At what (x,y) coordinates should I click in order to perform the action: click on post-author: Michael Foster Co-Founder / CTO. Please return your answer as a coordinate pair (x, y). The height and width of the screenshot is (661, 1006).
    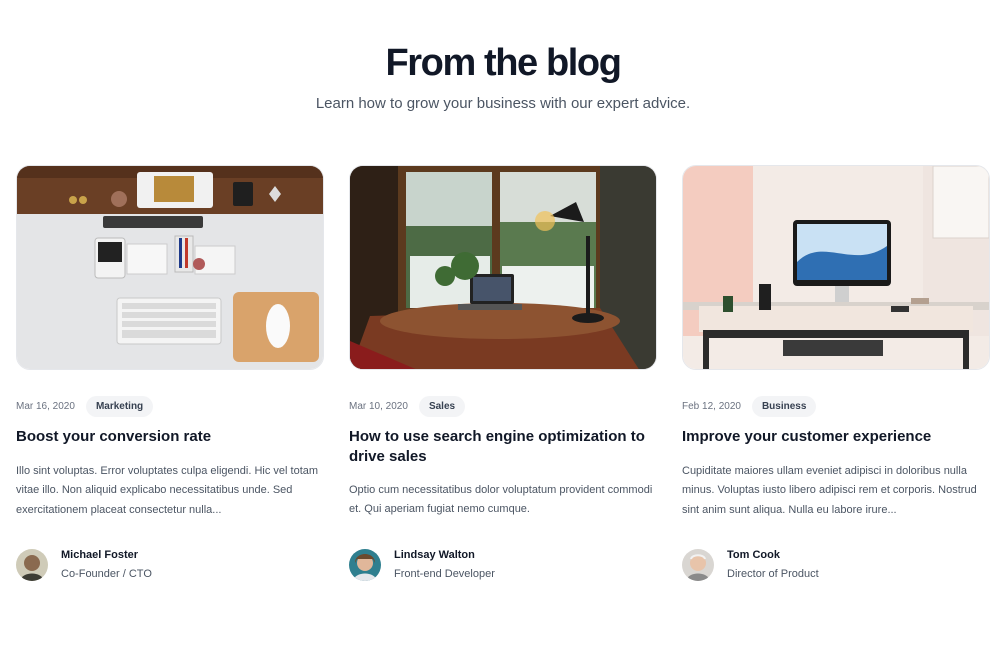
    Looking at the image, I should click on (84, 564).